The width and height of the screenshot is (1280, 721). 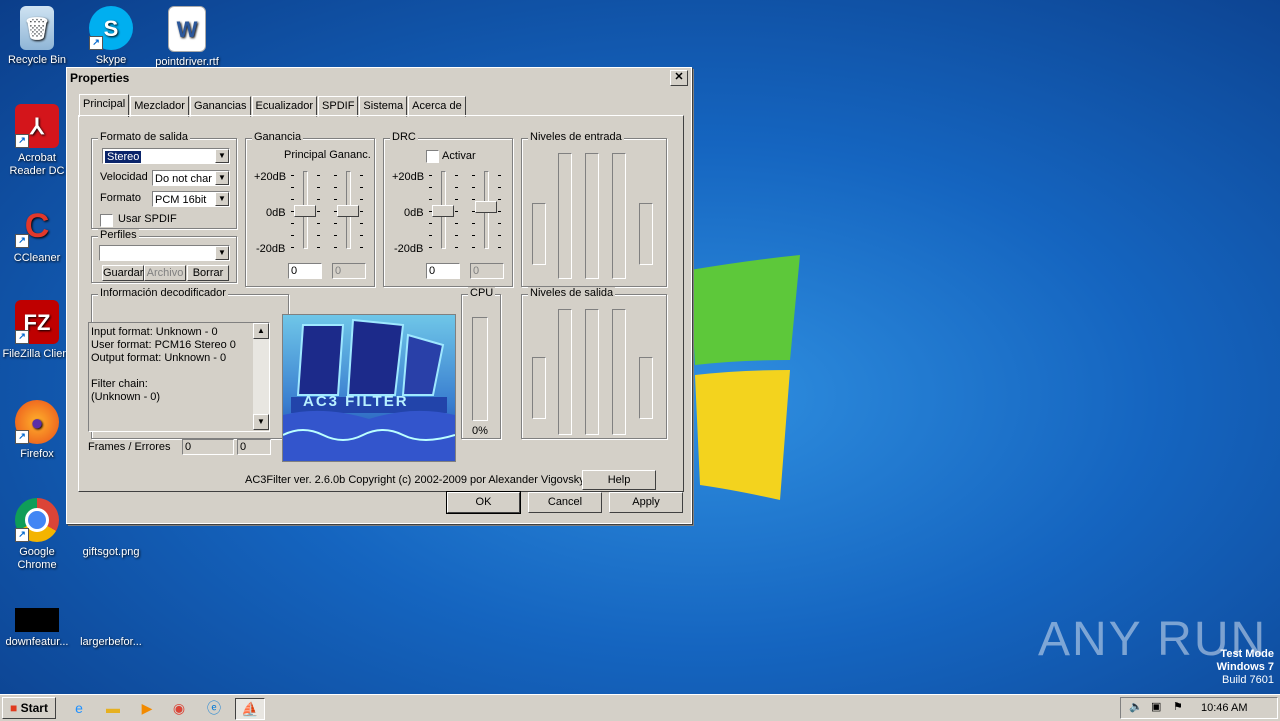 What do you see at coordinates (338, 106) in the screenshot?
I see `tab-spdif: SPDIF` at bounding box center [338, 106].